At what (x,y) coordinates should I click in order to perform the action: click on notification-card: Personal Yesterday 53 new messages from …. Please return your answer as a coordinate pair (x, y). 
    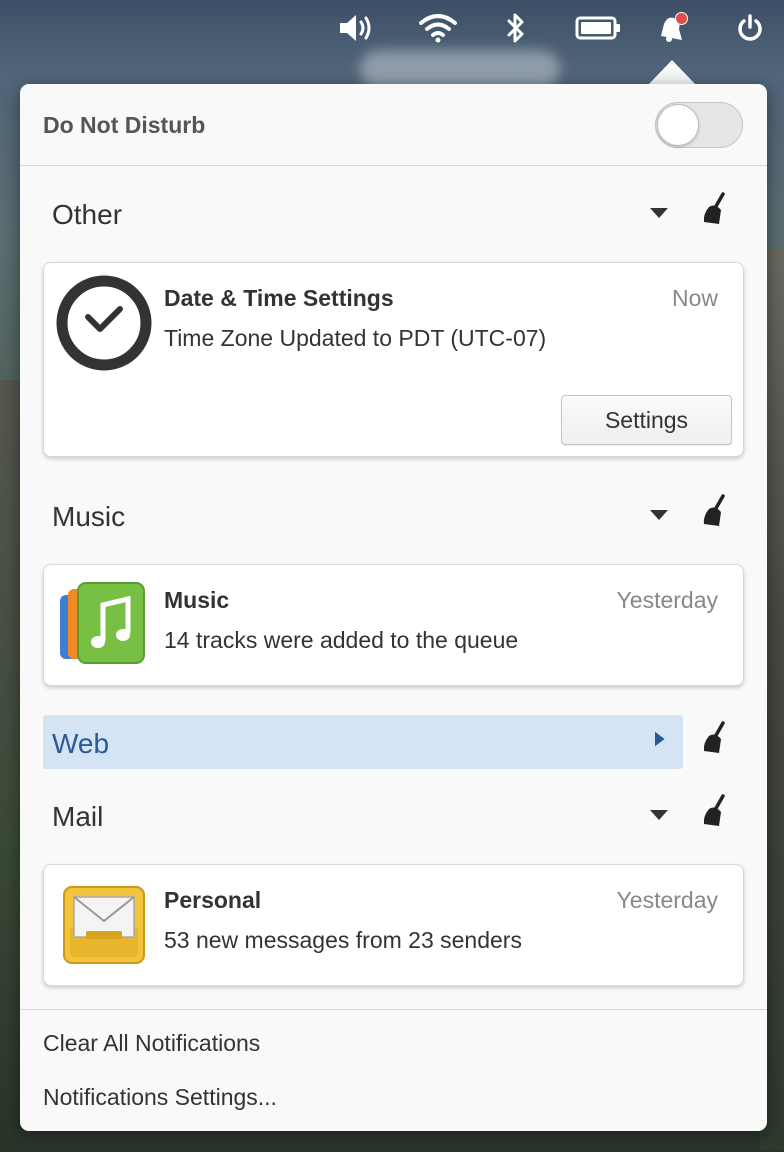
    Looking at the image, I should click on (393, 925).